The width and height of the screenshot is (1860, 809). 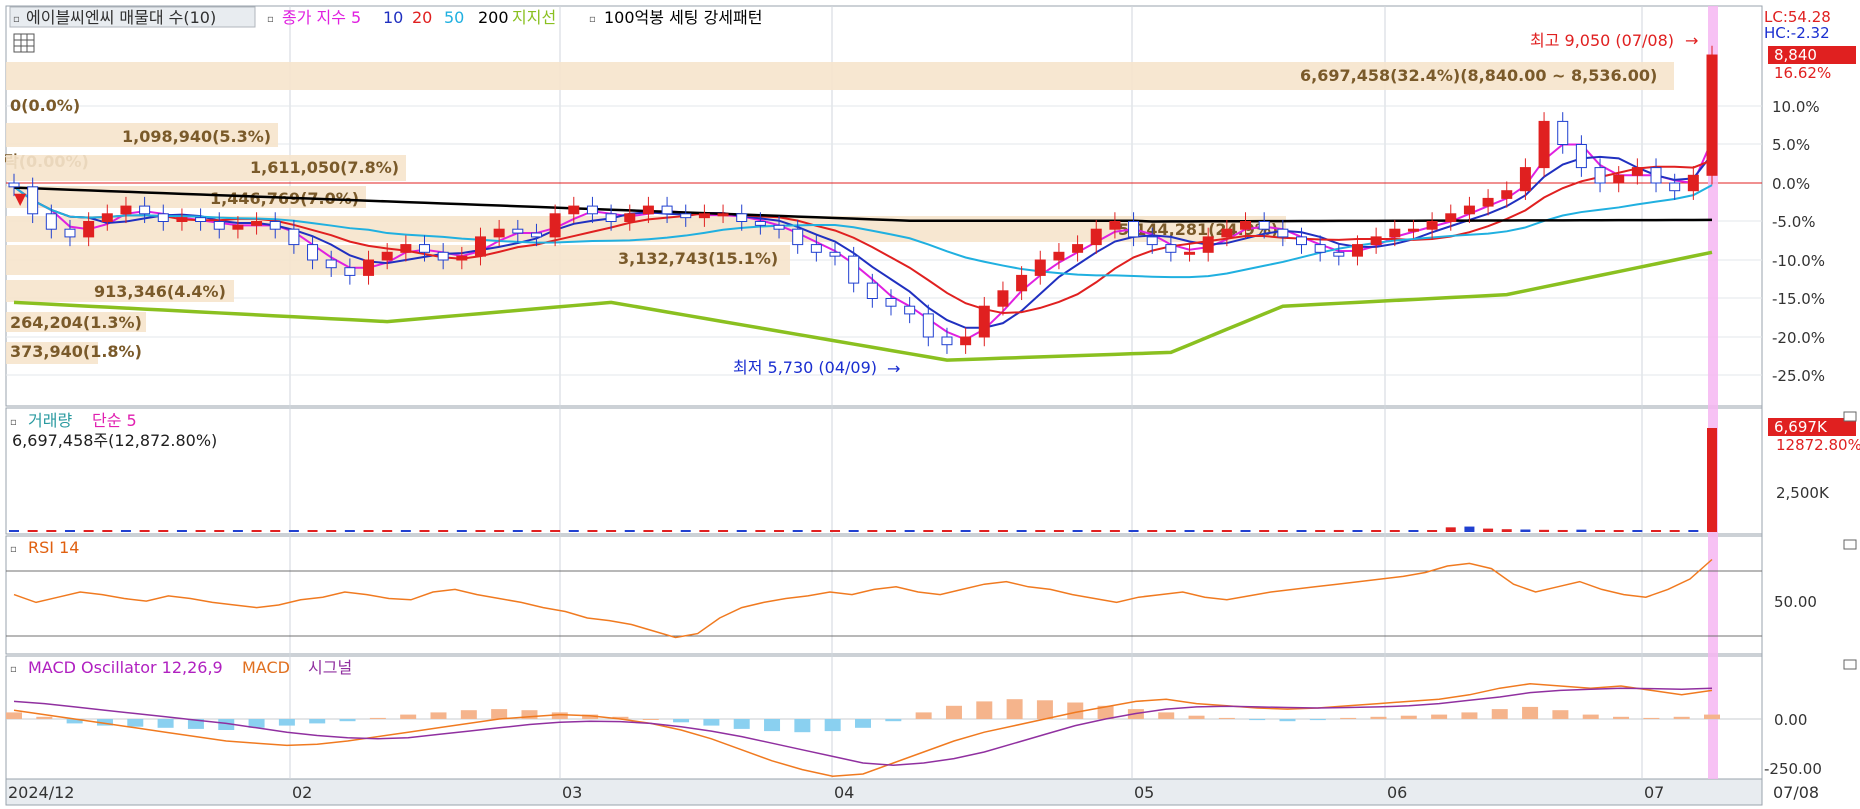 What do you see at coordinates (1850, 416) in the screenshot?
I see `volume-close-icon` at bounding box center [1850, 416].